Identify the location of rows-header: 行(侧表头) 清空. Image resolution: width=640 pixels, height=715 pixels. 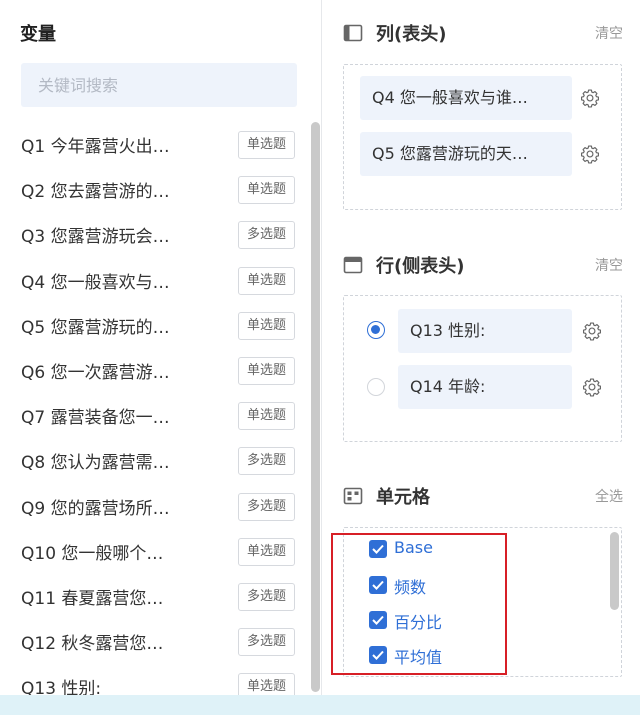
(483, 265).